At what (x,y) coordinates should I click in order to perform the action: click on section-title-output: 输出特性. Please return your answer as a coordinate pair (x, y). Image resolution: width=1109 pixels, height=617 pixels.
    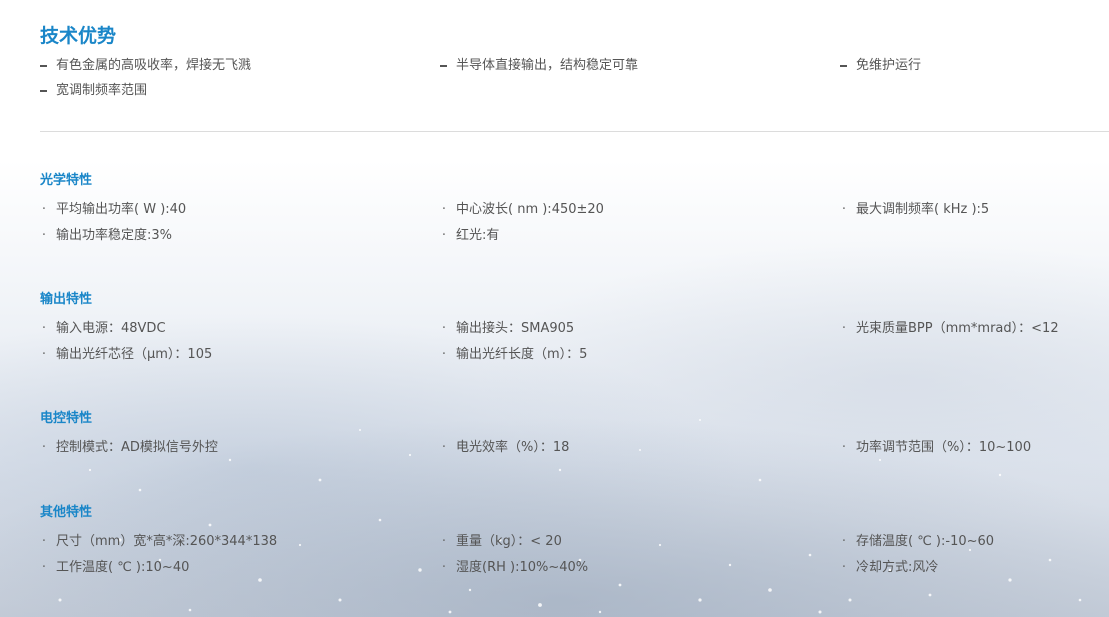
    Looking at the image, I should click on (66, 299).